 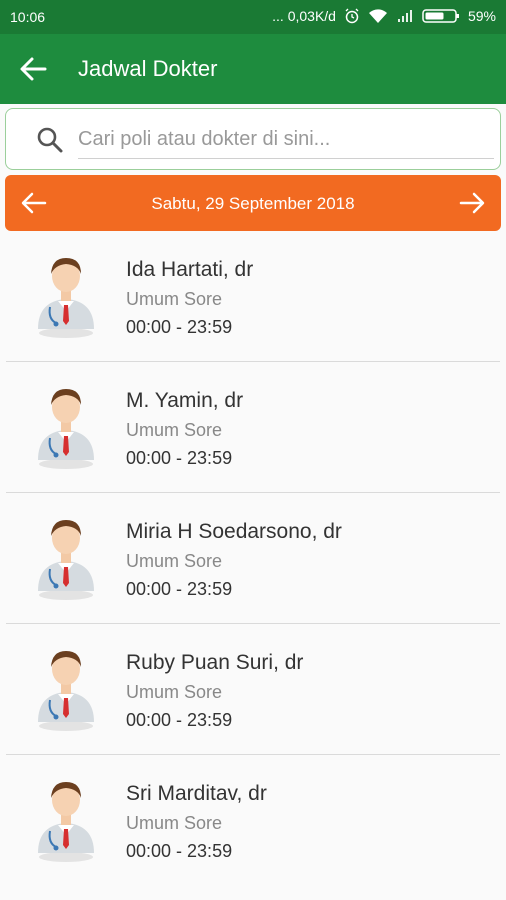 I want to click on search-box, so click(x=253, y=139).